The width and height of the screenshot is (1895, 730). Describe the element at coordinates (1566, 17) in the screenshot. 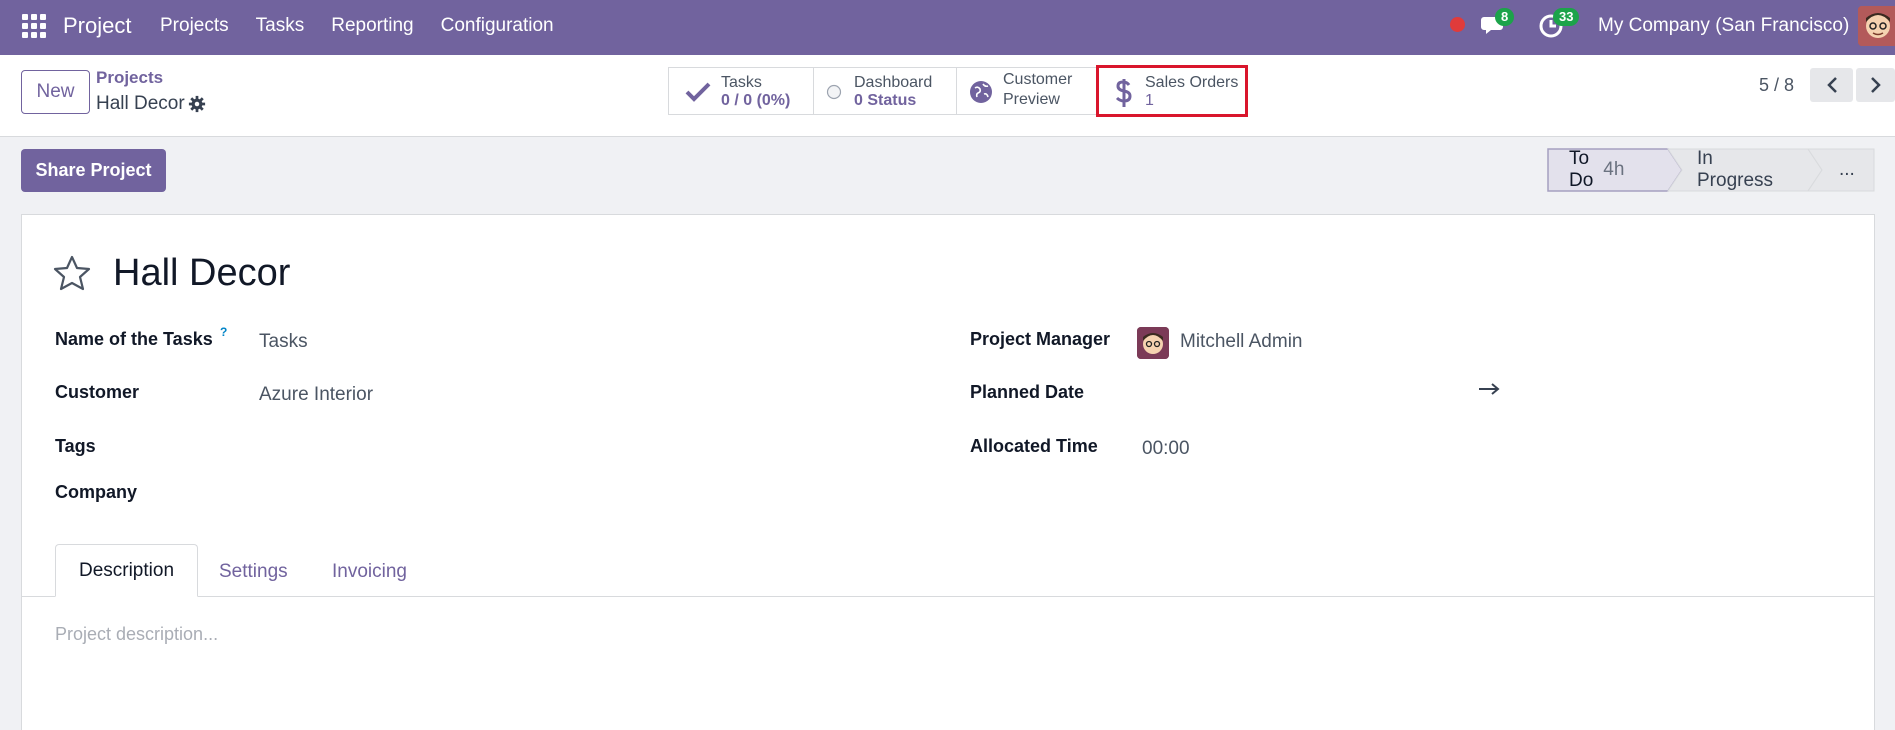

I see `activities-badge: 33` at that location.